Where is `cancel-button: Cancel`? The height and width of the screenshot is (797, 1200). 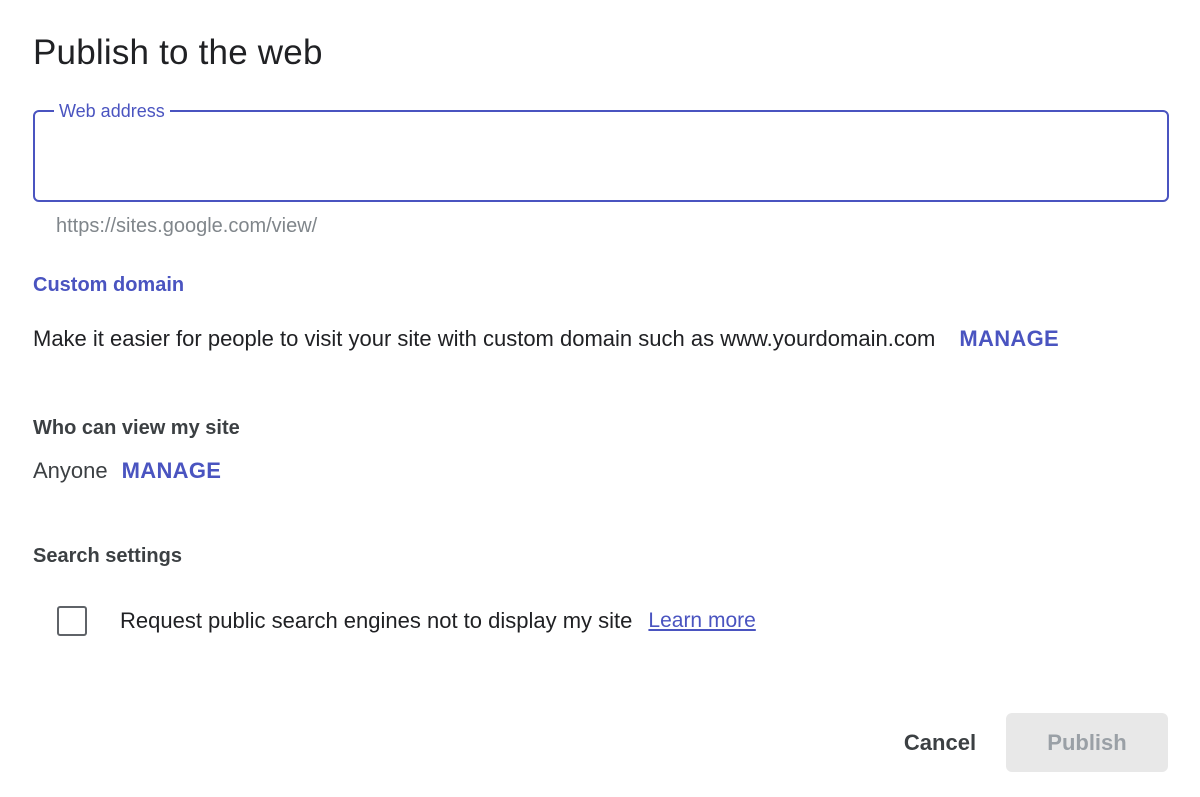
cancel-button: Cancel is located at coordinates (940, 743).